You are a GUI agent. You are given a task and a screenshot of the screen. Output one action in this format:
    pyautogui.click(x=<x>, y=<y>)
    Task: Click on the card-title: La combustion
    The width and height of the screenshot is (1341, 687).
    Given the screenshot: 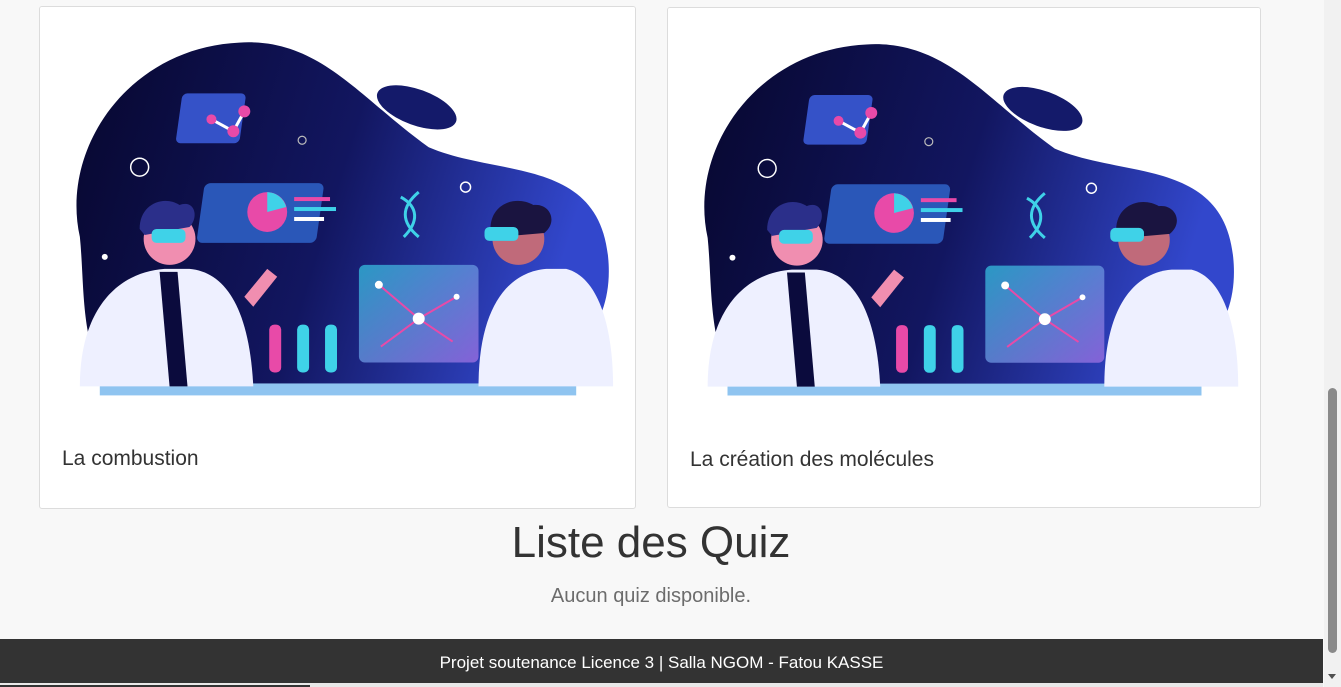 What is the action you would take?
    pyautogui.click(x=130, y=459)
    